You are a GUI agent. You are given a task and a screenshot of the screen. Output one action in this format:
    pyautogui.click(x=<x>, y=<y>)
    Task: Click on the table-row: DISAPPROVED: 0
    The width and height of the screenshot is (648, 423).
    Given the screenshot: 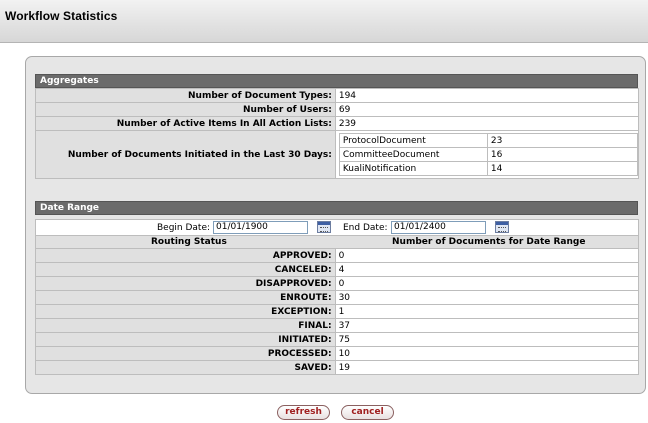 What is the action you would take?
    pyautogui.click(x=337, y=283)
    